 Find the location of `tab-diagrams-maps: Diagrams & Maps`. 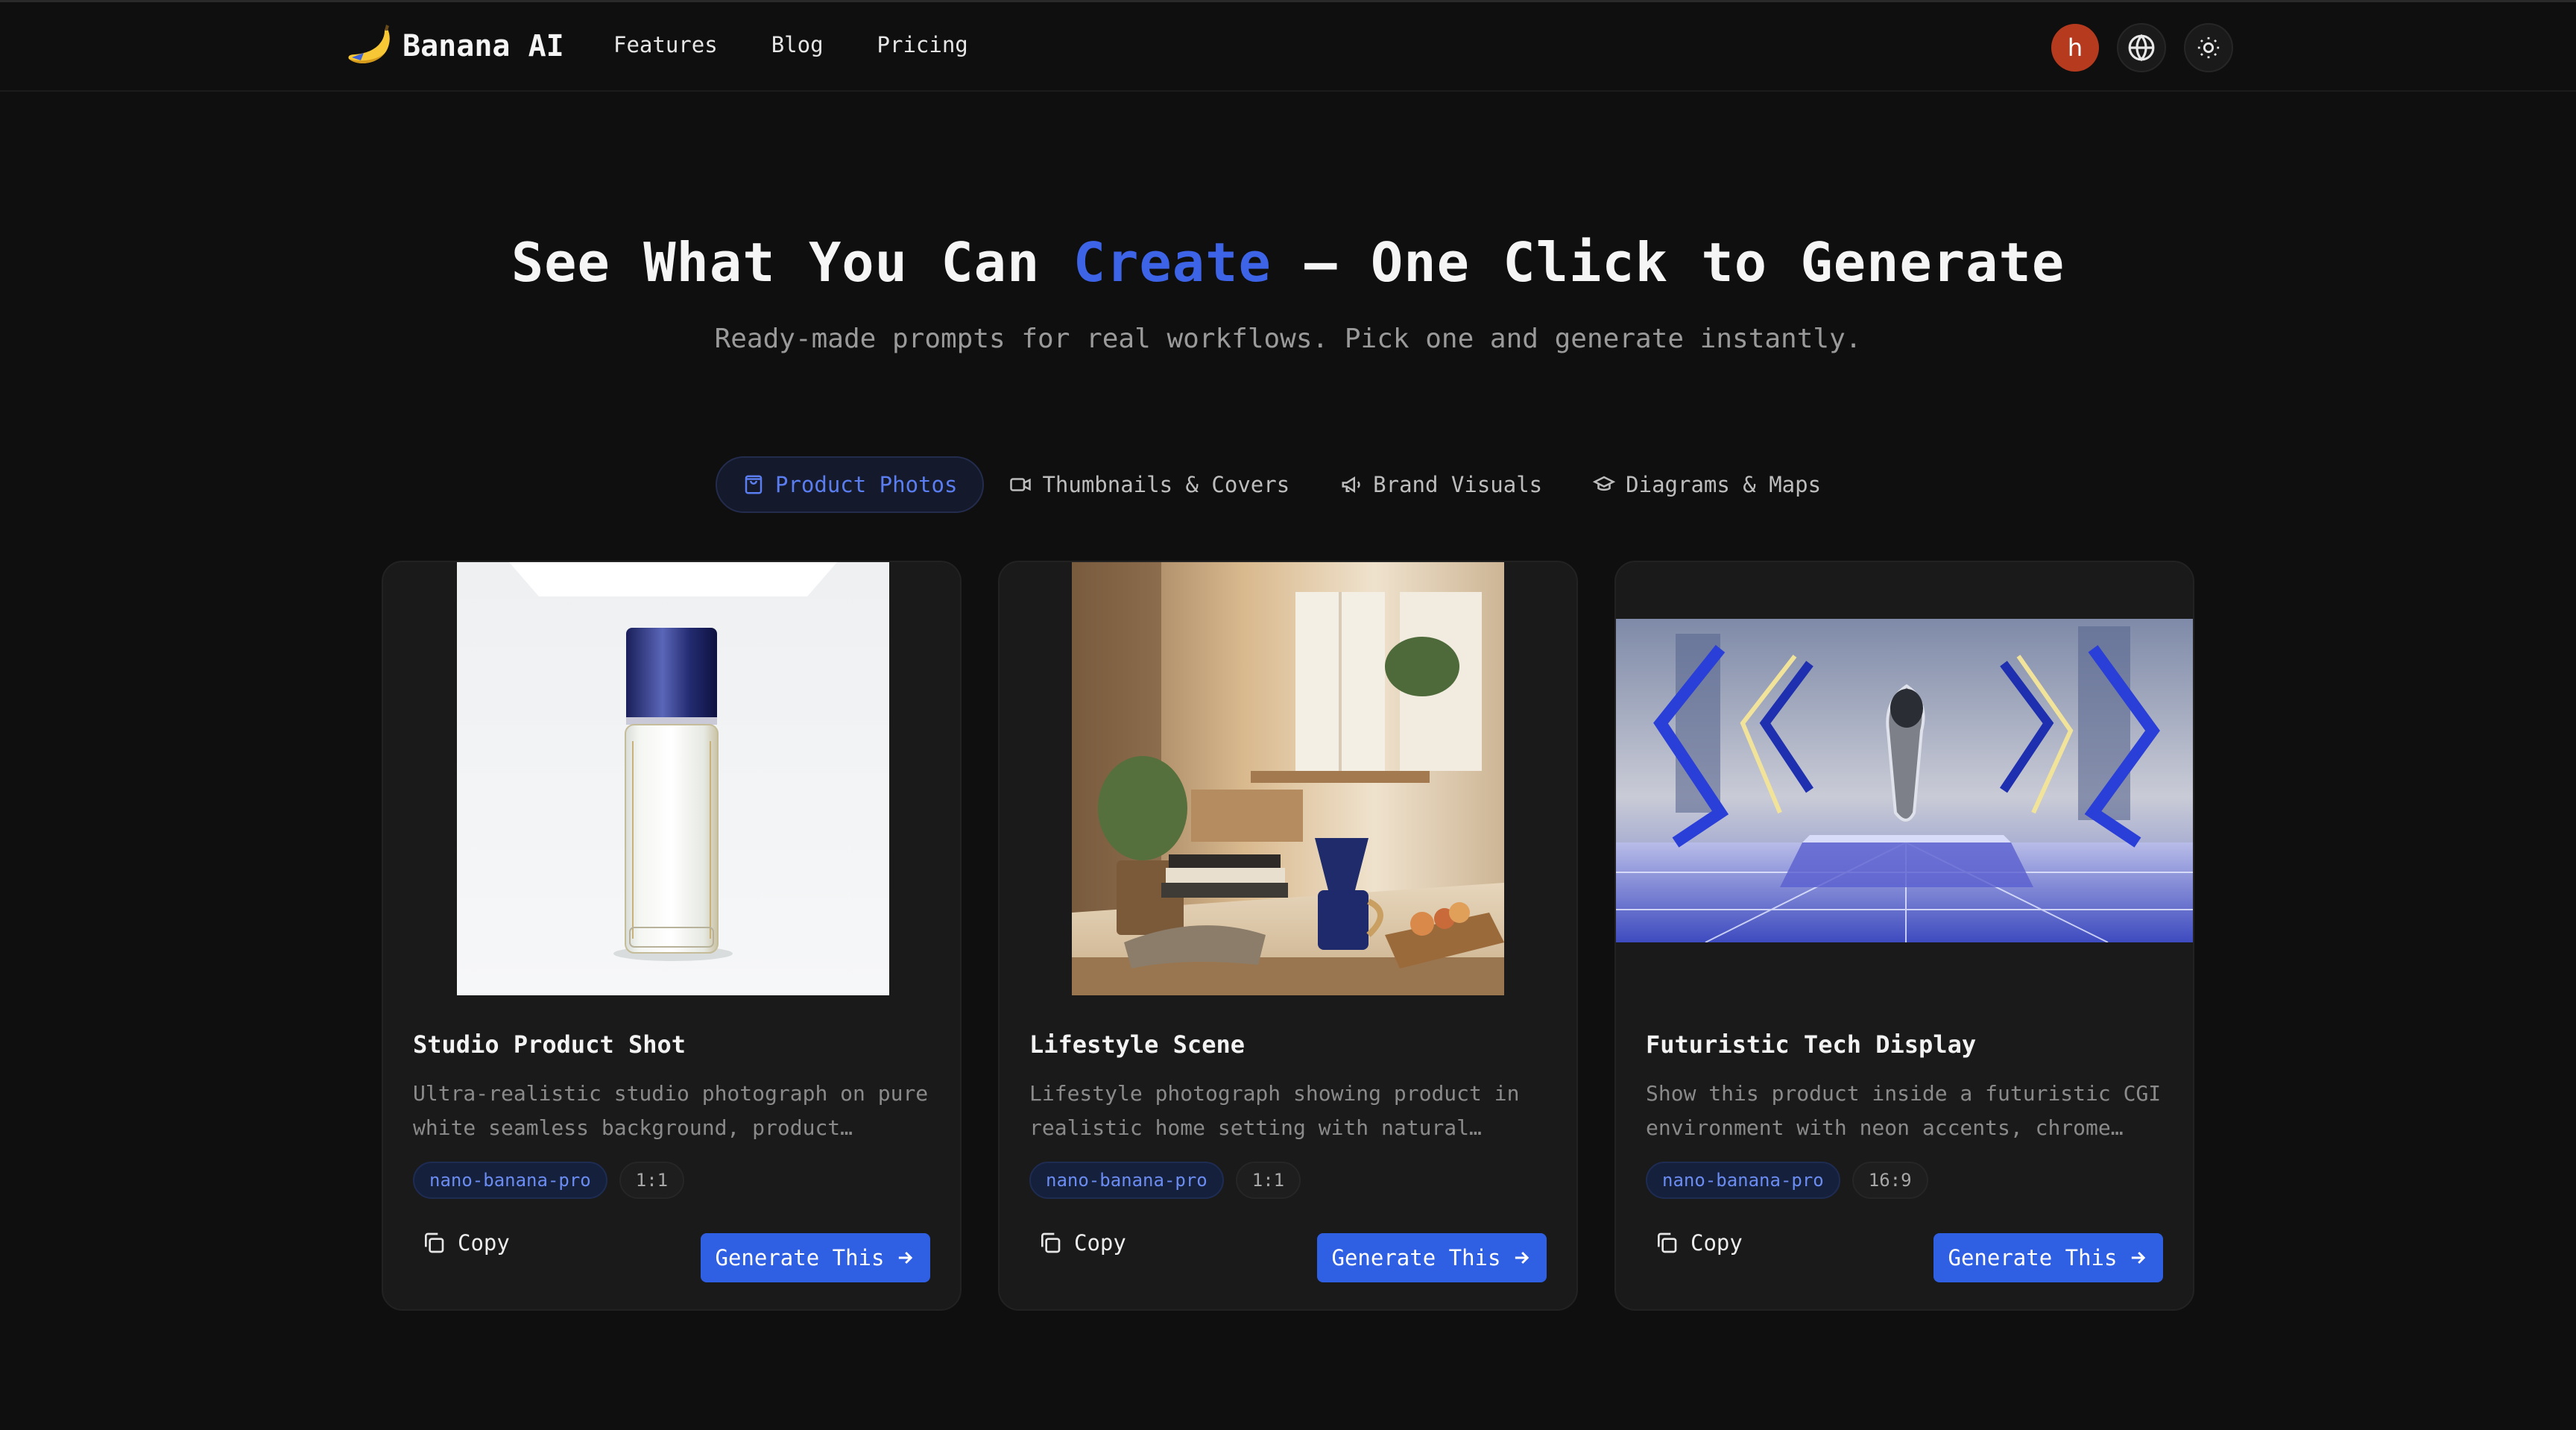

tab-diagrams-maps: Diagrams & Maps is located at coordinates (1707, 485).